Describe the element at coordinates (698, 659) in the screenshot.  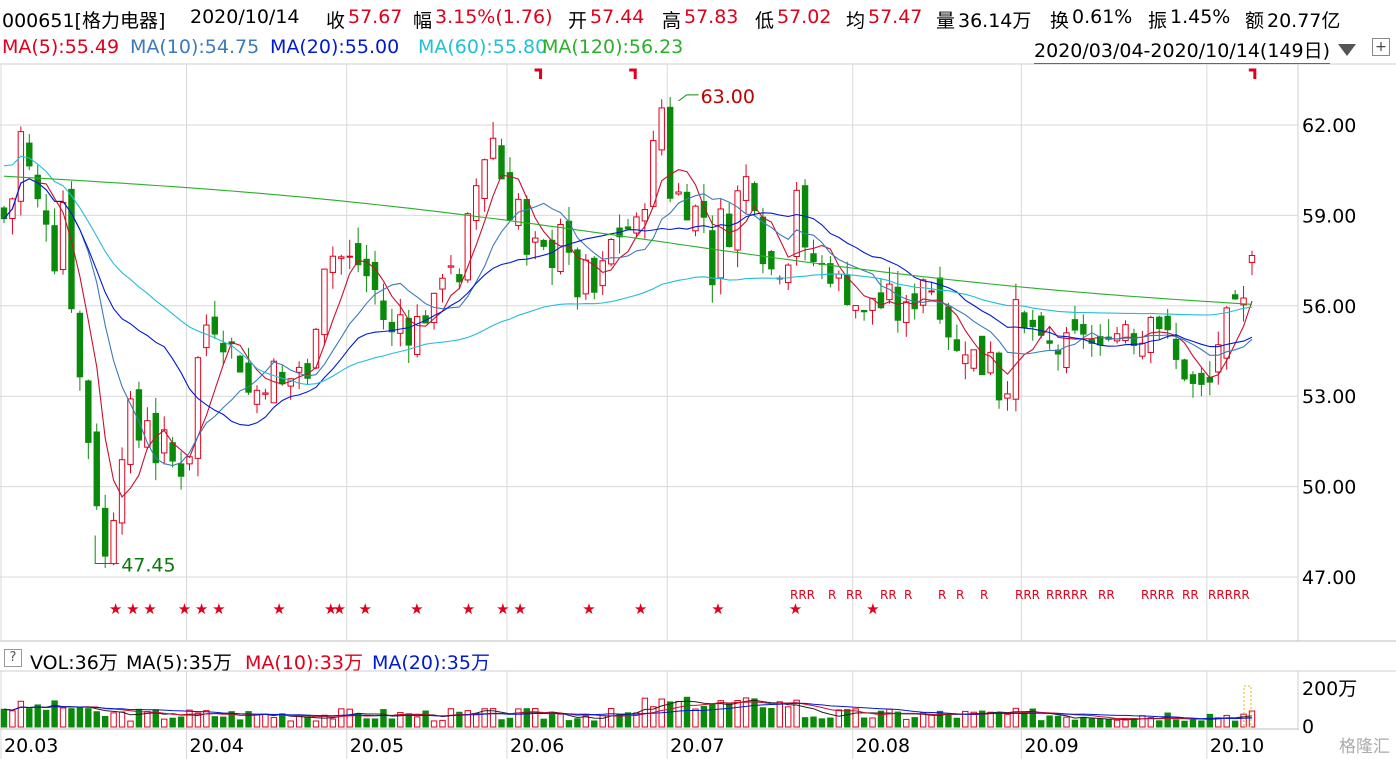
I see `volume-legend: VOL:36万 MA(5):35万 MA(10):33万 MA(20):35万` at that location.